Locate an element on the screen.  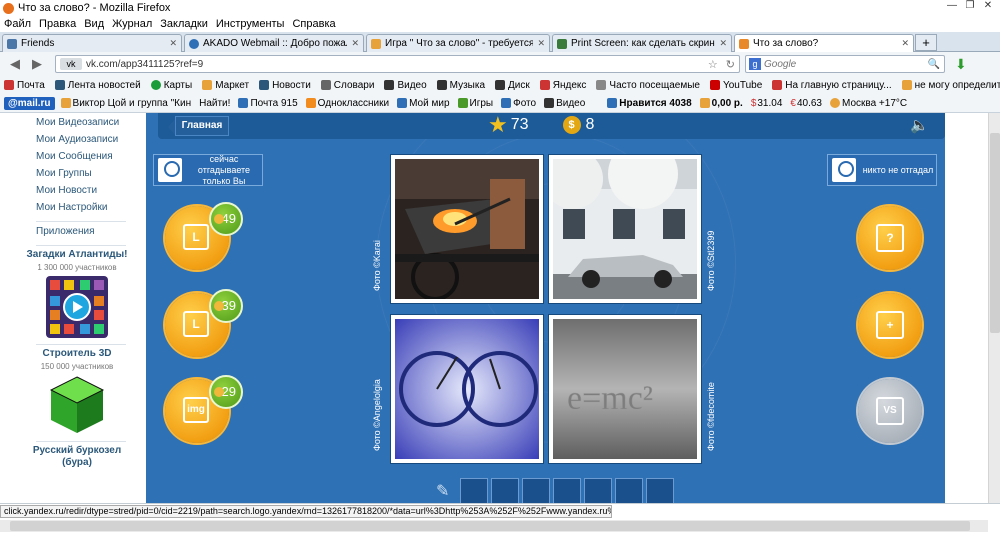
promo-builder-3d: Строитель 3D 150 000 участников is located at coordinates (77, 393).